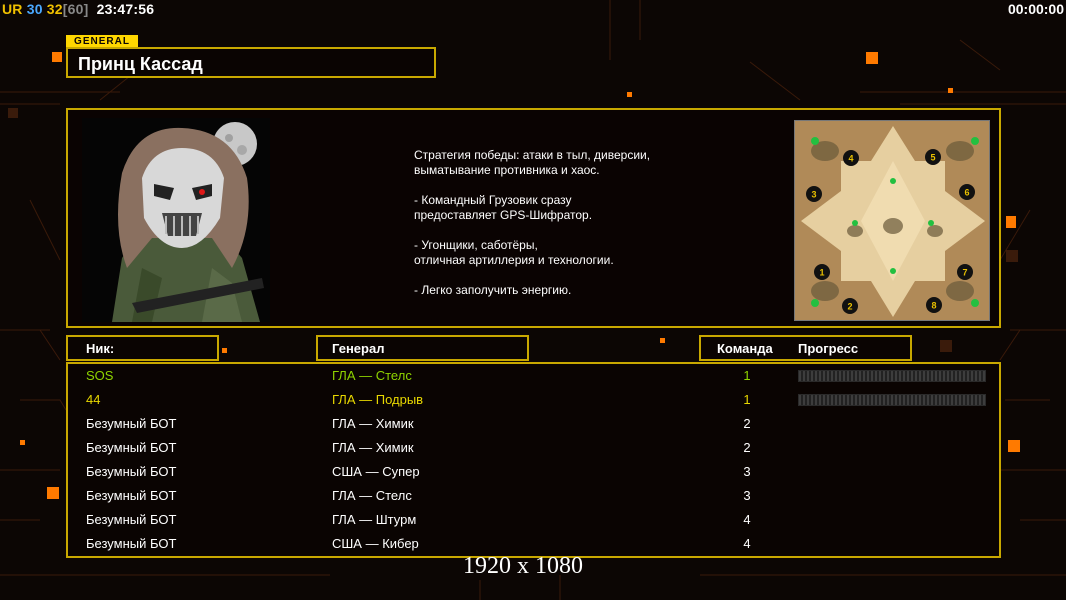  I want to click on header-team-progress: Команда Прогресс, so click(805, 348).